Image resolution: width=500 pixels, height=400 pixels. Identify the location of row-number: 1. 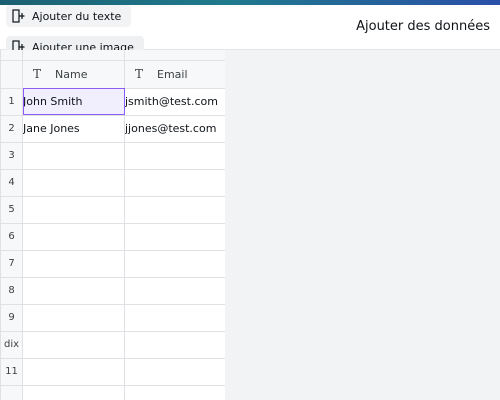
(11, 101).